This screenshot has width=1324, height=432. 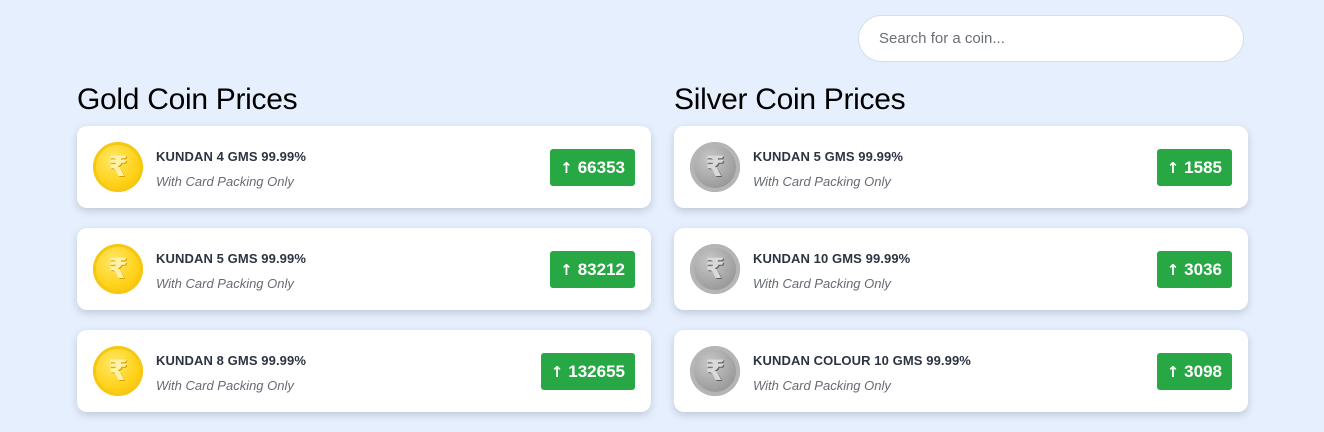 I want to click on price-value: 1585, so click(x=1203, y=167).